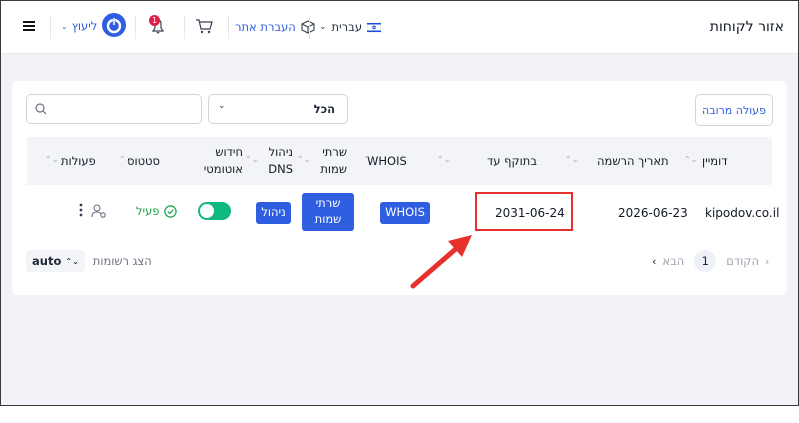  I want to click on page-size-control: auto ⌃⌄ הצג רשומות, so click(89, 261).